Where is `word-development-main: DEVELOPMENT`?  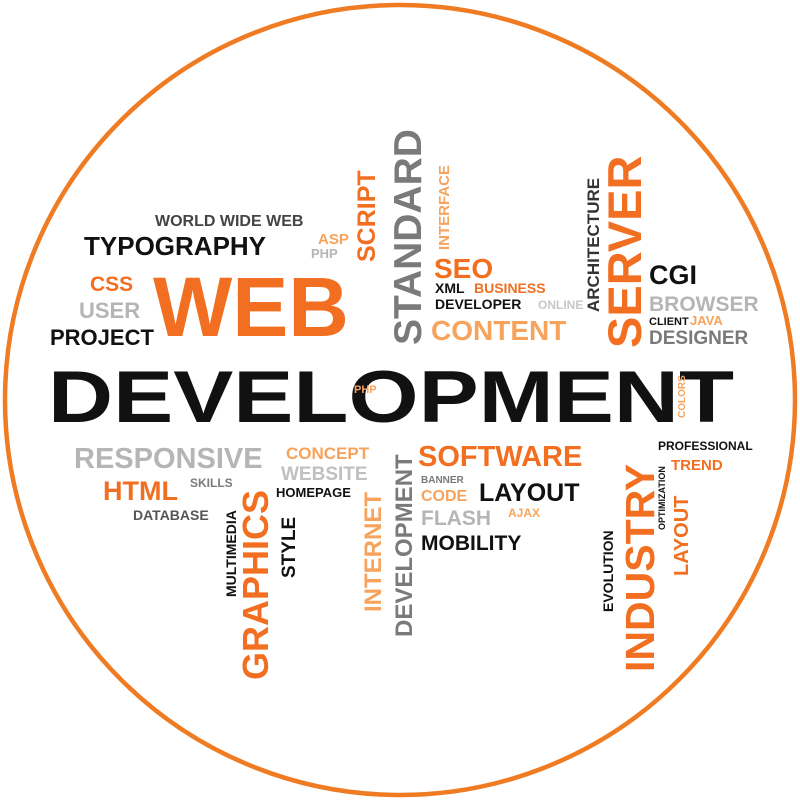
word-development-main: DEVELOPMENT is located at coordinates (391, 397).